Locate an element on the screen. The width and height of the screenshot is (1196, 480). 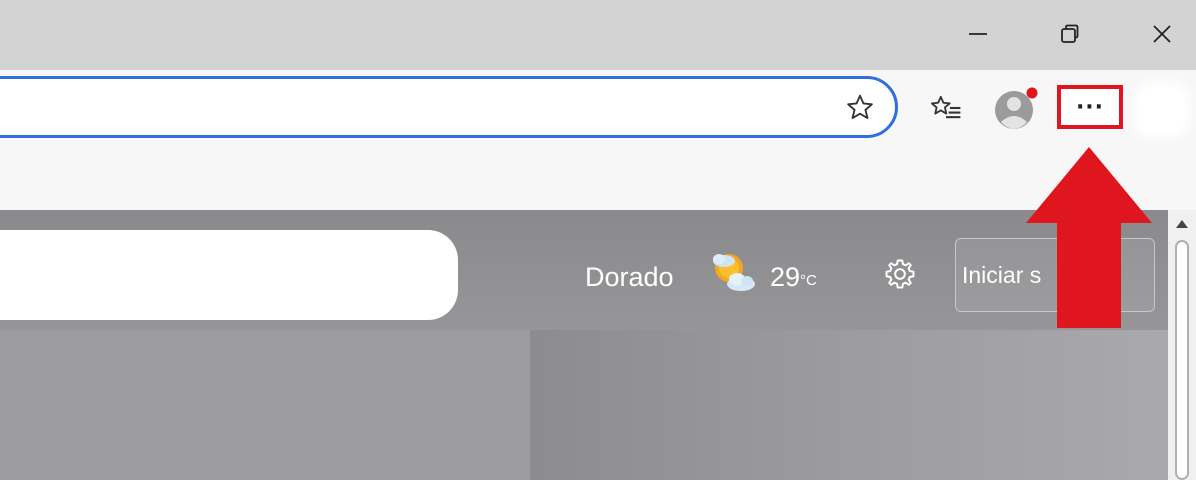
partly-cloudy-sun-icon is located at coordinates (732, 272).